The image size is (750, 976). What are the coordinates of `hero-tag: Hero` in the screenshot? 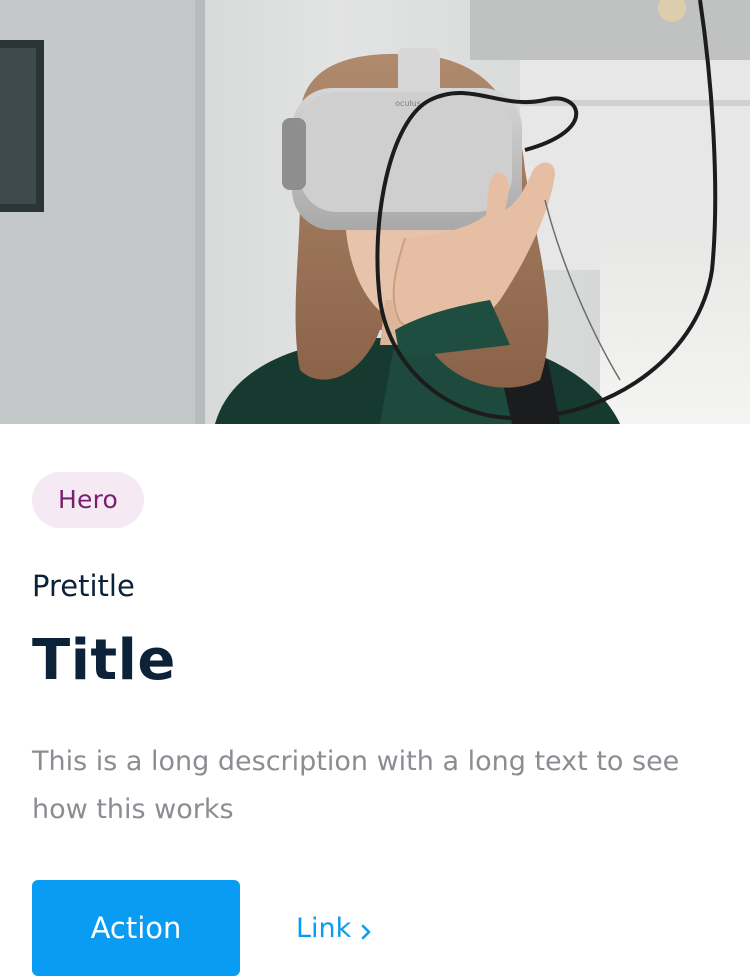 It's located at (88, 500).